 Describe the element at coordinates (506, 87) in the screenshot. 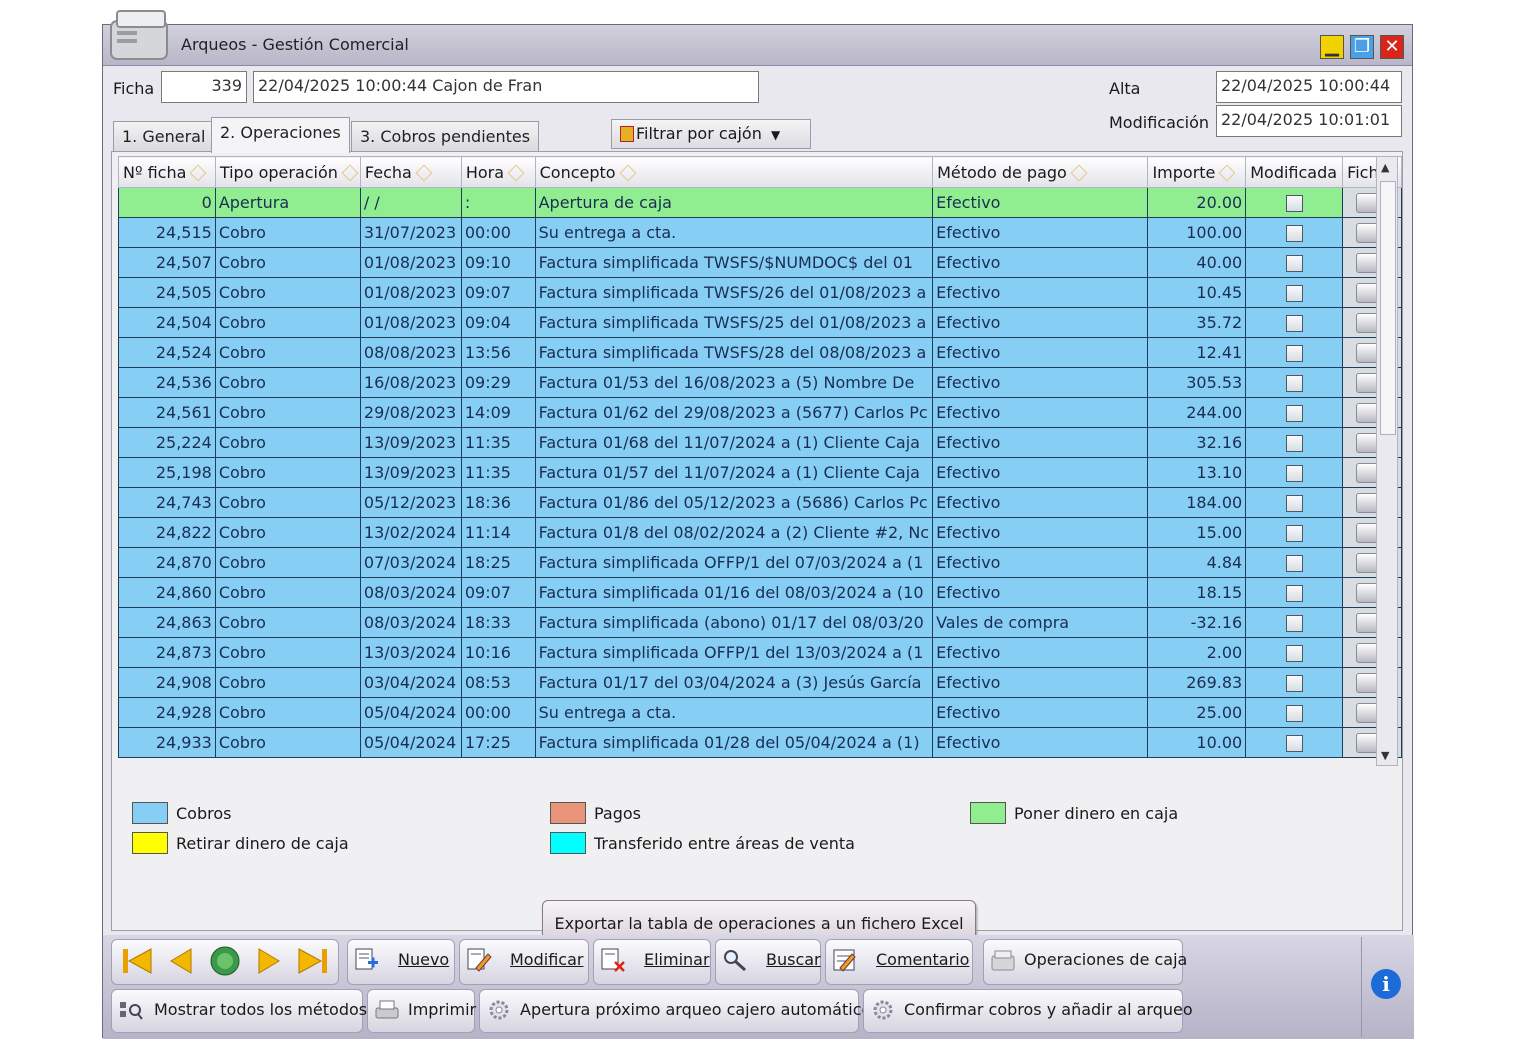

I see `ficha-description-field: 22/04/2025 10:00:44 Cajon de Fran` at that location.